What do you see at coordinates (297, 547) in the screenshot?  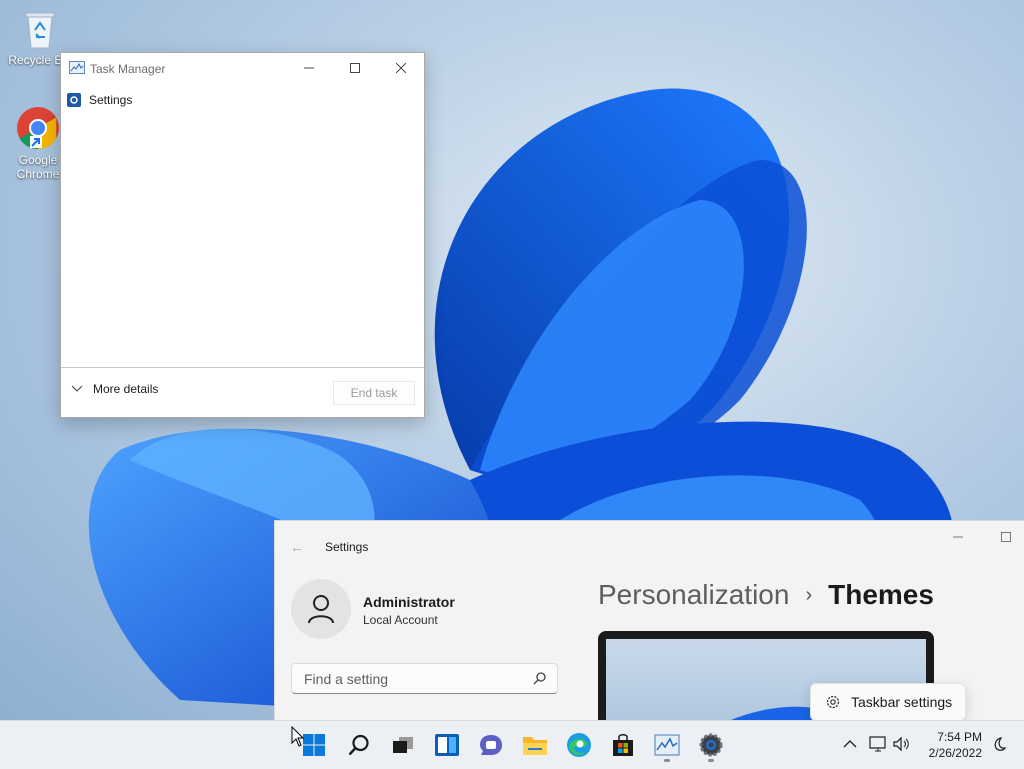 I see `back-arrow-icon: ←` at bounding box center [297, 547].